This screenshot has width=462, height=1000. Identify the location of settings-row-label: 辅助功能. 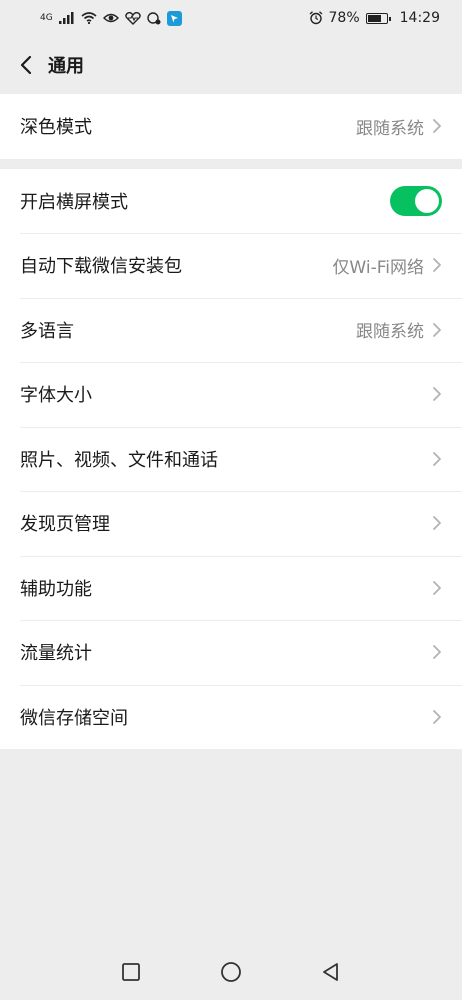
(56, 589).